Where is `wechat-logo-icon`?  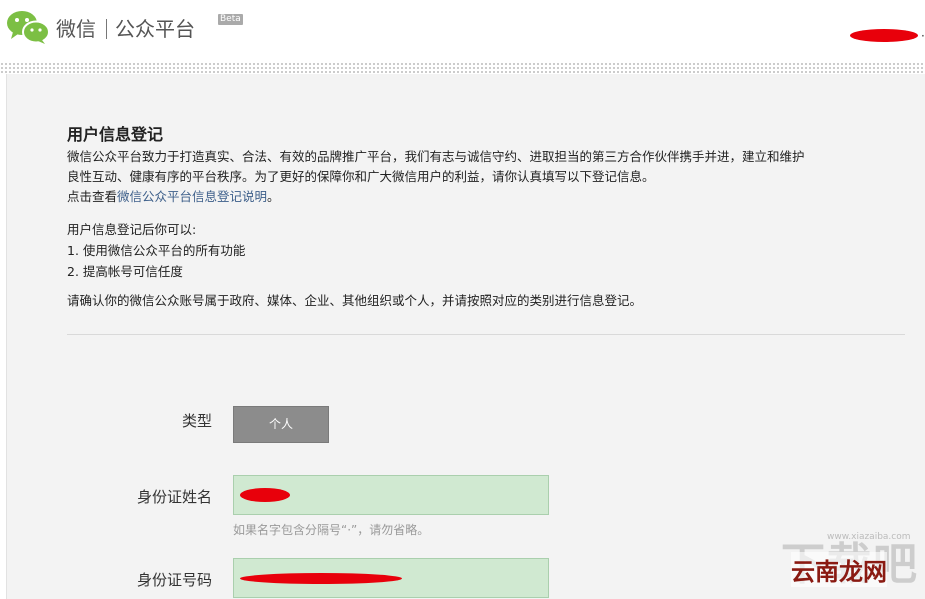 wechat-logo-icon is located at coordinates (28, 27).